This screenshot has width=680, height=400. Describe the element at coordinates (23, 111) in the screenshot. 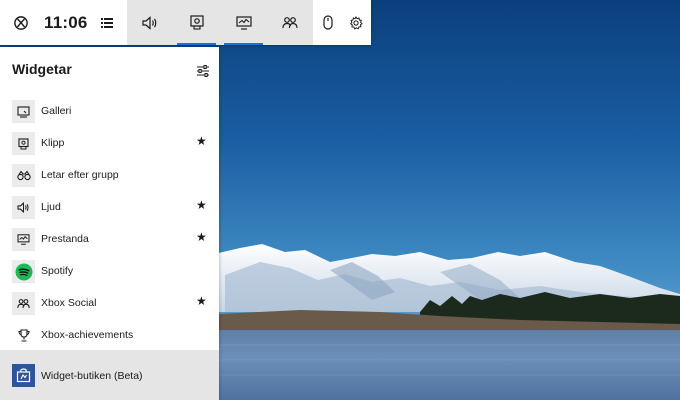

I see `gallery-icon` at that location.